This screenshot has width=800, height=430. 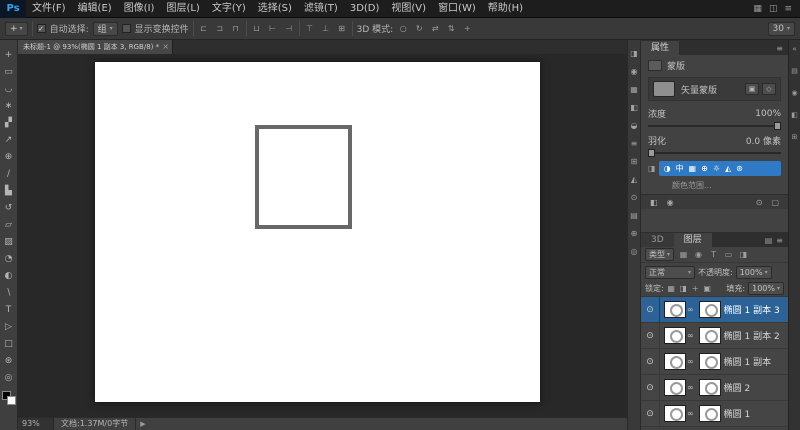 I want to click on threed-rotate-icon: ↻, so click(x=419, y=28).